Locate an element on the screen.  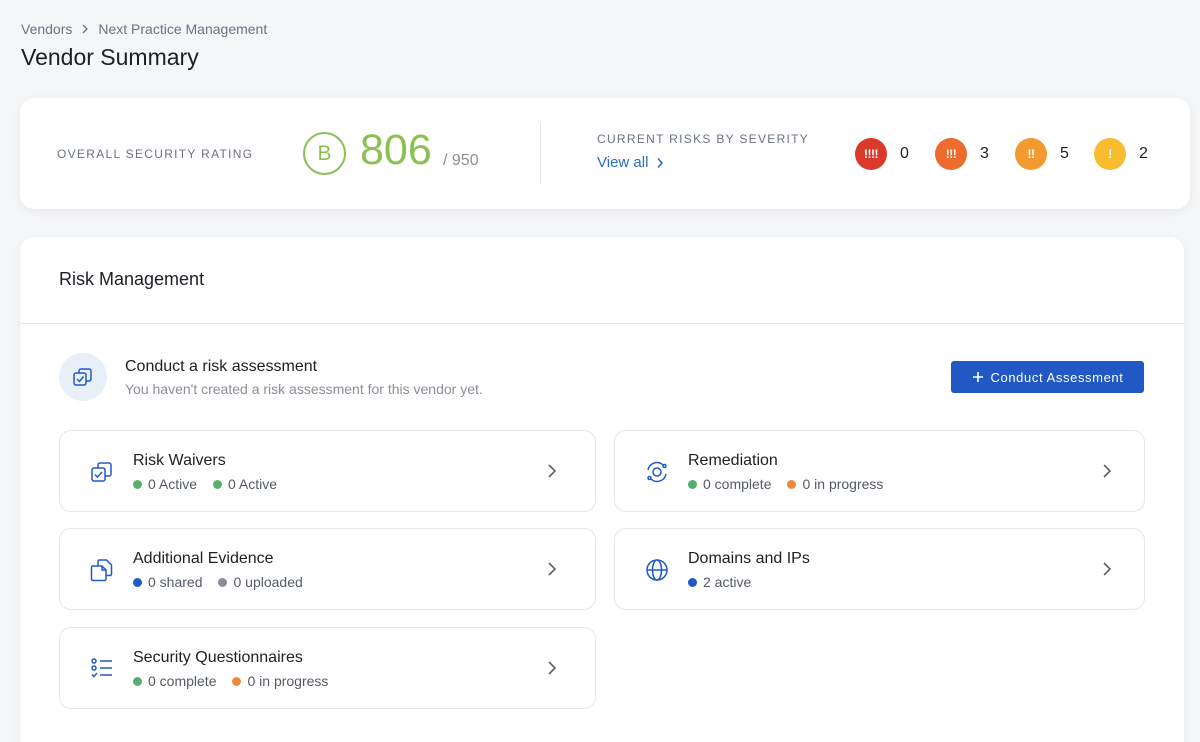
risk-waivers-tile: Risk Waivers 0 Active 0 Active is located at coordinates (327, 471).